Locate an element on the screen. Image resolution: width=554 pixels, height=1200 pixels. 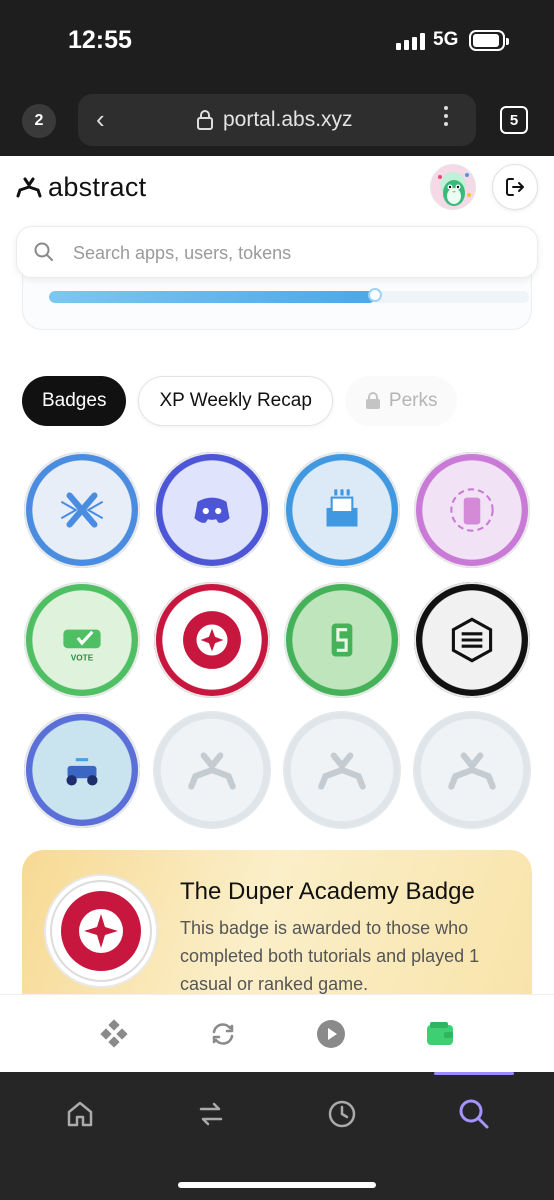
avatar is located at coordinates (453, 187).